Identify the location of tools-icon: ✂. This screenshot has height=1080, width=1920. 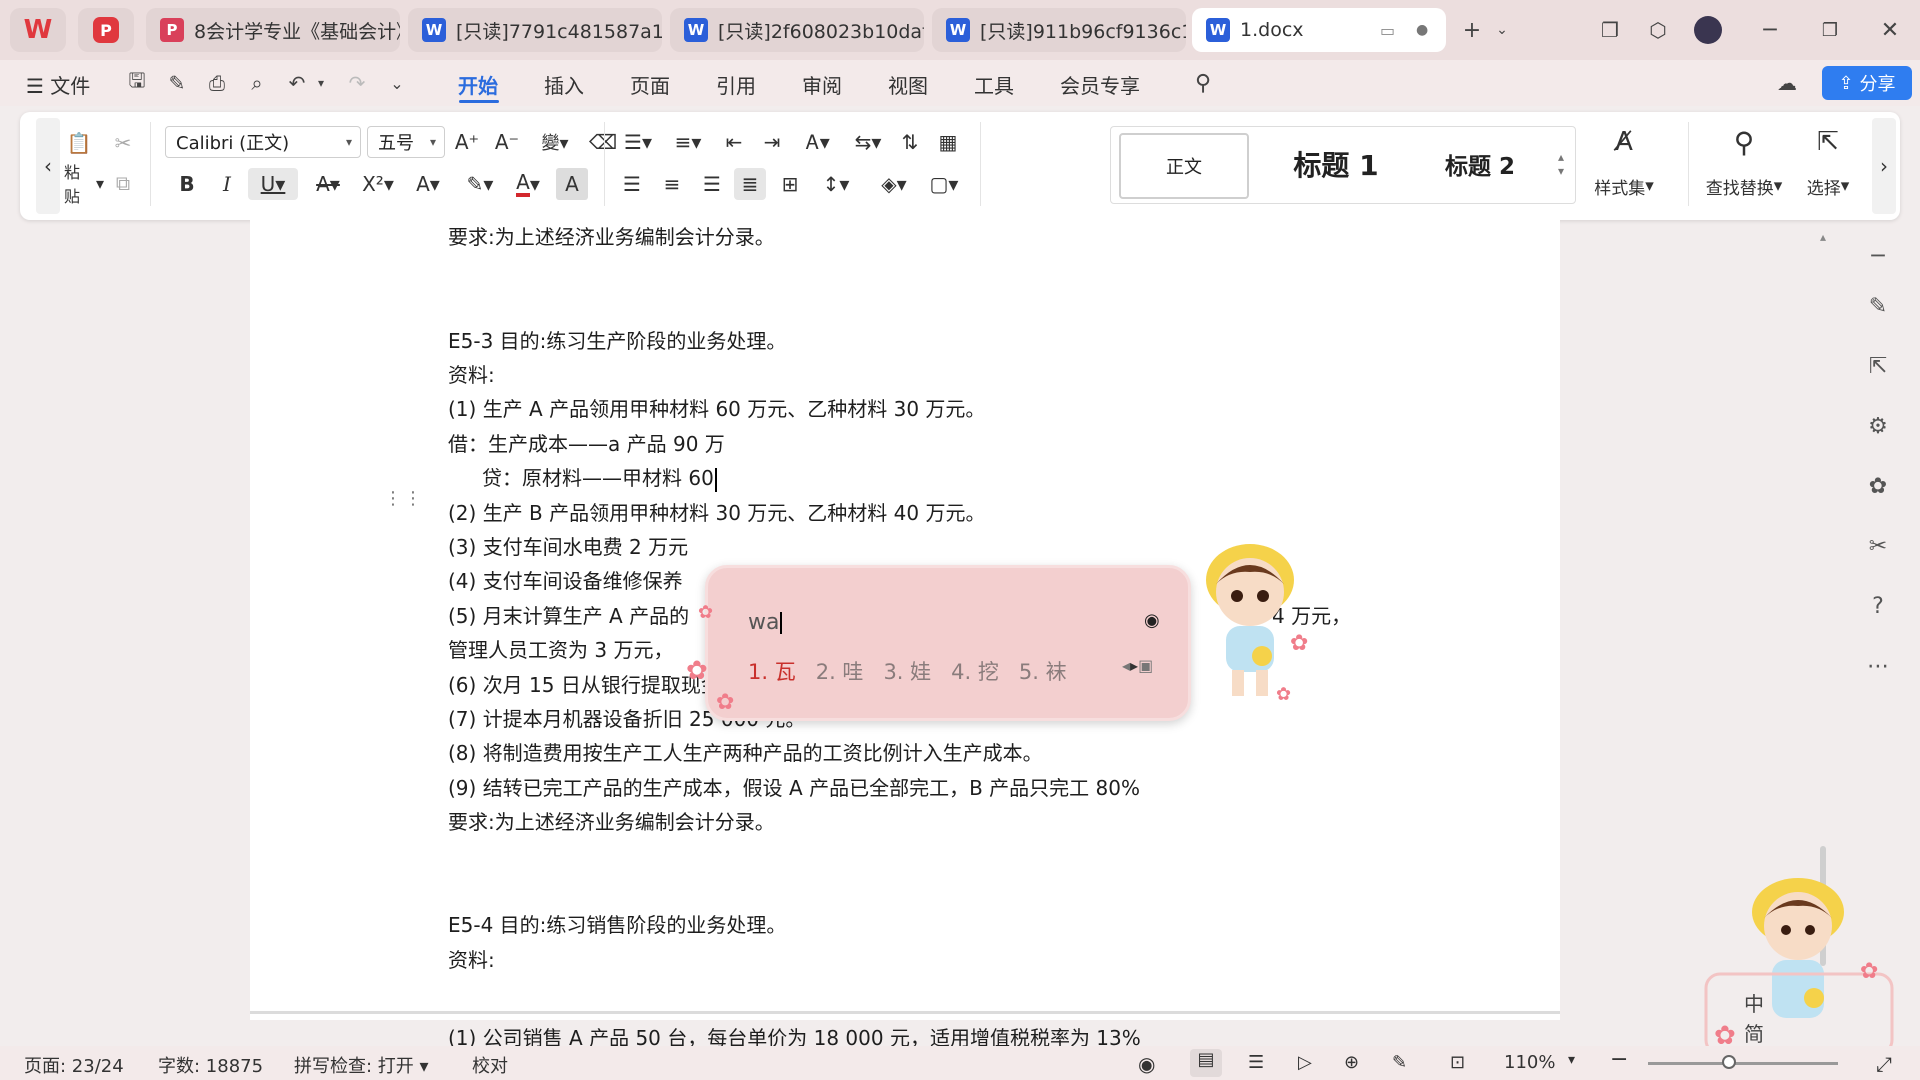
(1878, 546).